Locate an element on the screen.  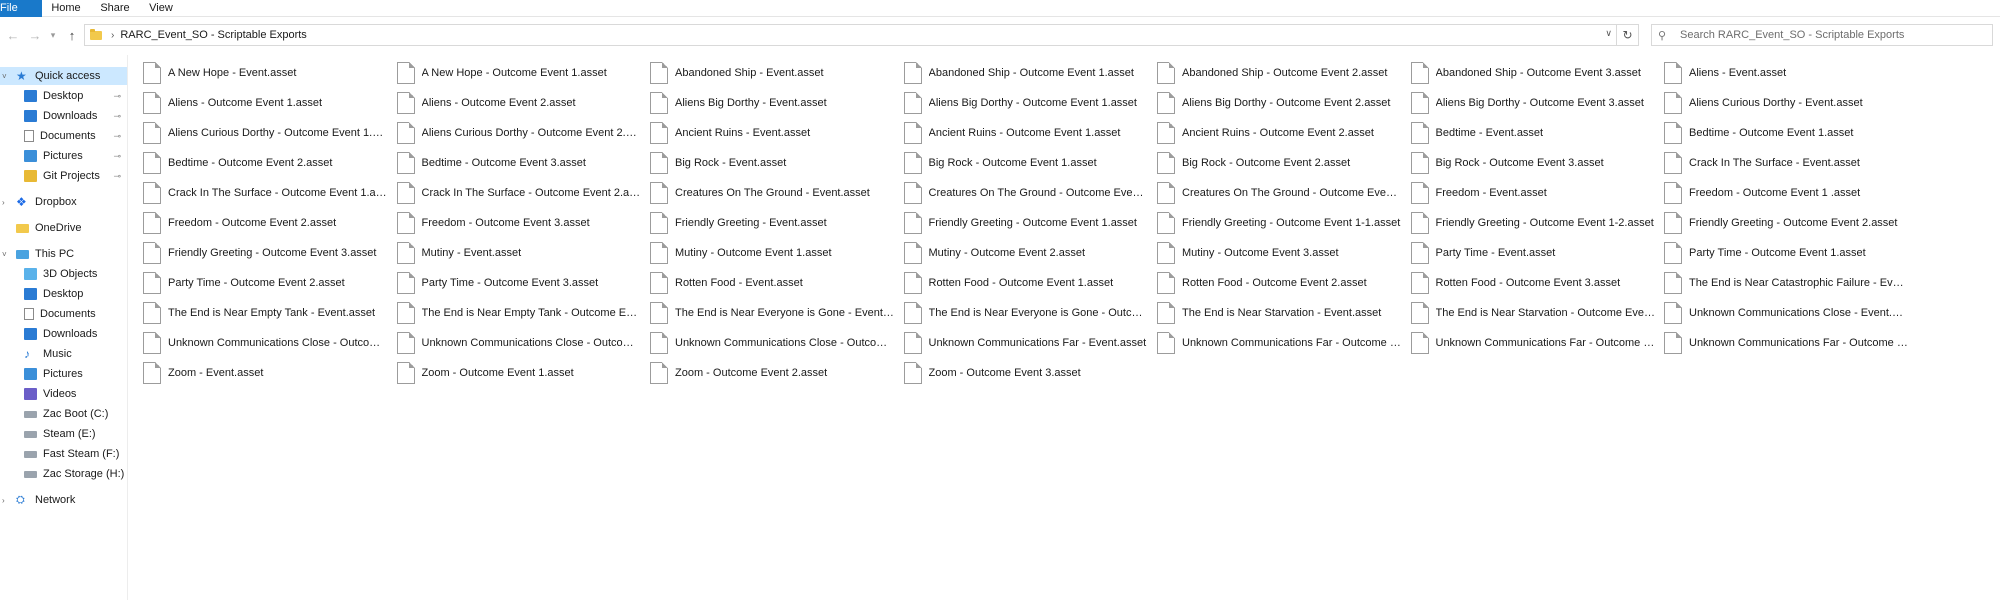
file-item: Abandoned Ship - Event.asset is located at coordinates (775, 73).